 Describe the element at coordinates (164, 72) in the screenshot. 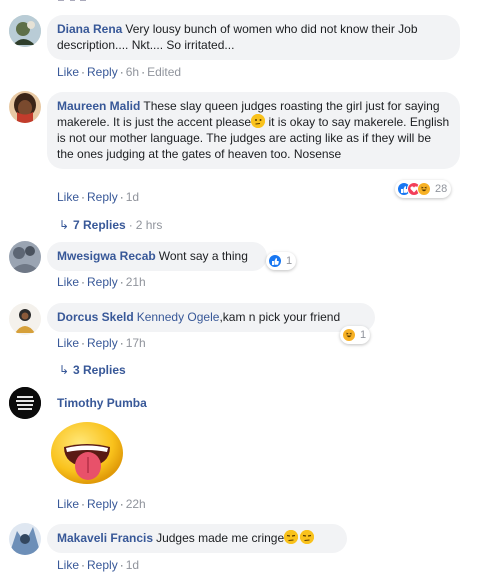

I see `edited-label: Edited` at that location.